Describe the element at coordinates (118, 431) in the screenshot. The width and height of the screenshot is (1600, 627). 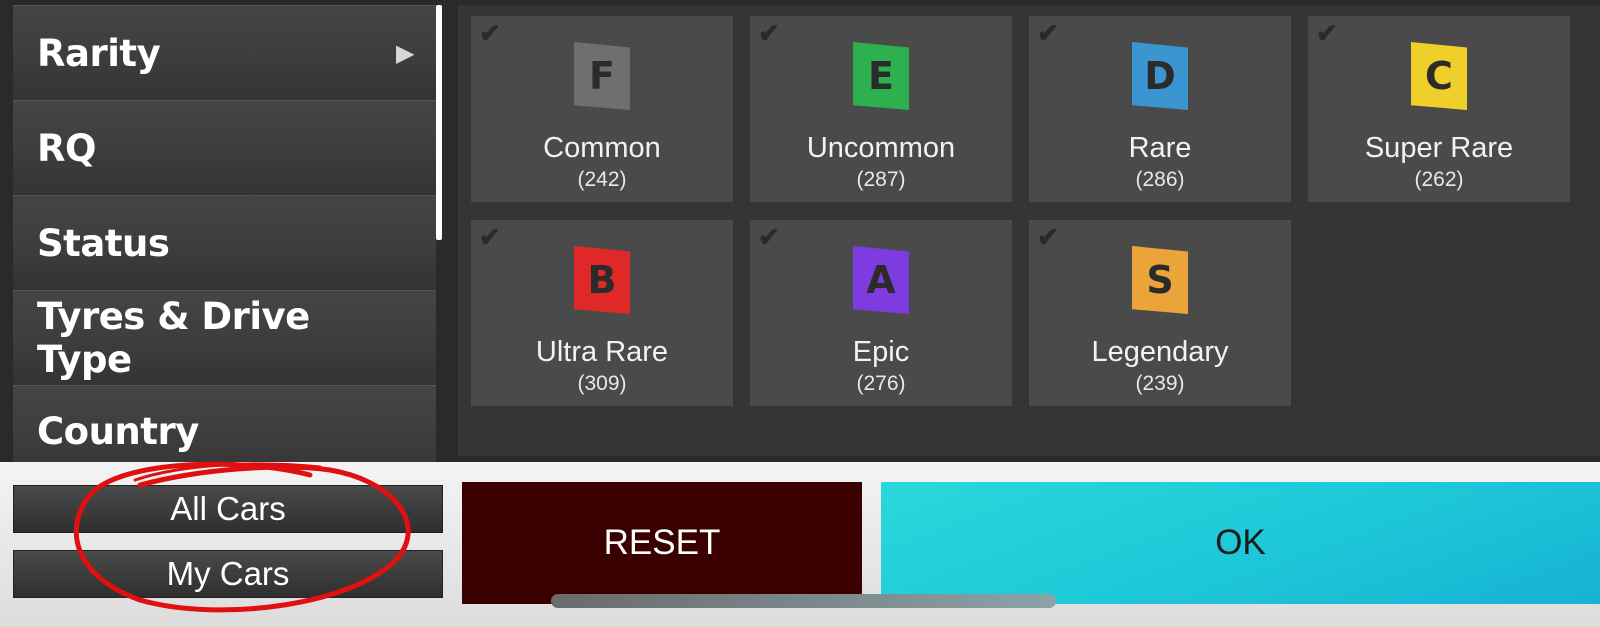
I see `sidebar-item-label: Country` at that location.